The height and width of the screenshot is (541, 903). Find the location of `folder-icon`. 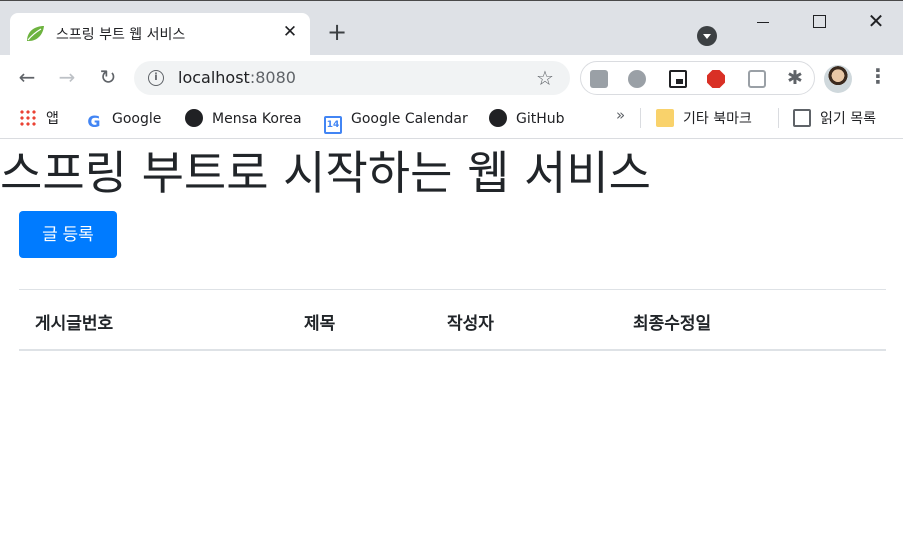

folder-icon is located at coordinates (665, 118).